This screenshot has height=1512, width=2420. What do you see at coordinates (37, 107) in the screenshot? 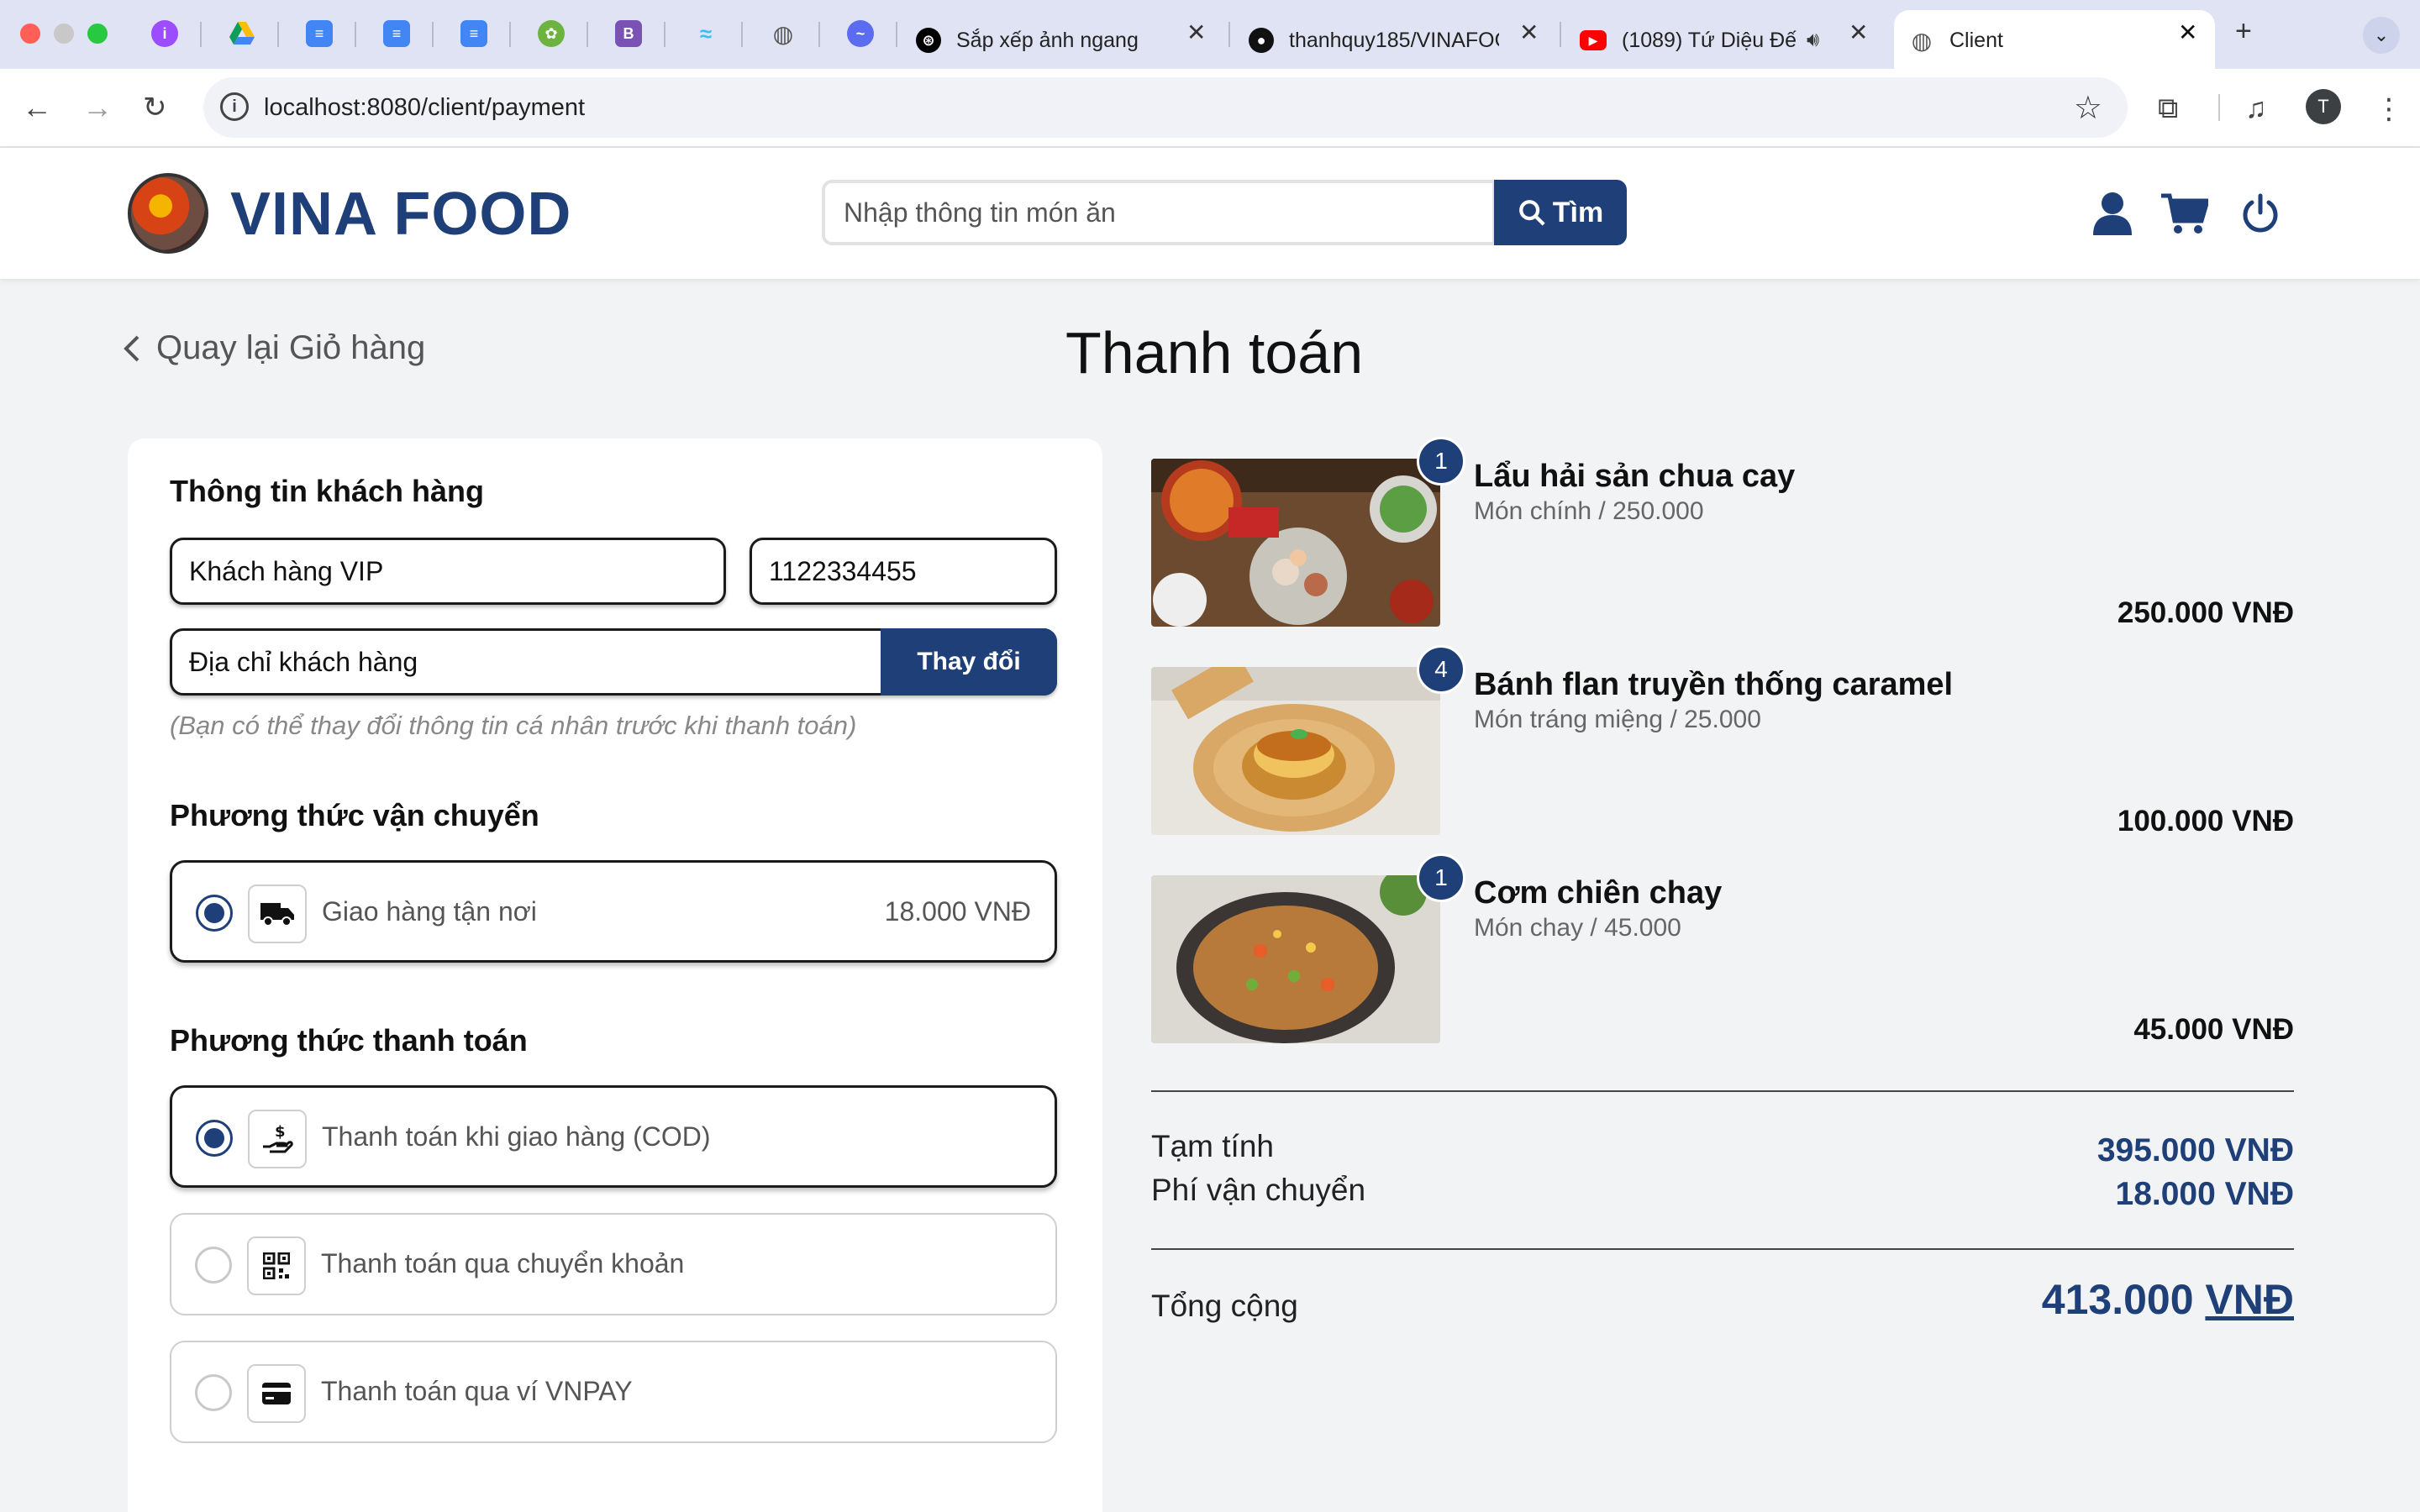
I see `back-arrow-icon: ←` at bounding box center [37, 107].